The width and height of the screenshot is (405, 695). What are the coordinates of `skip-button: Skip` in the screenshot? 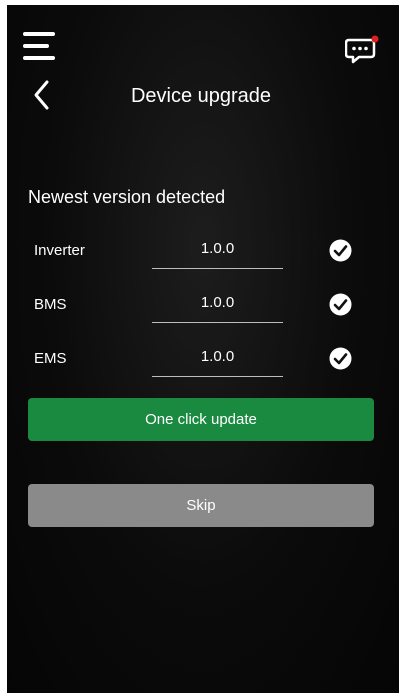 It's located at (201, 505).